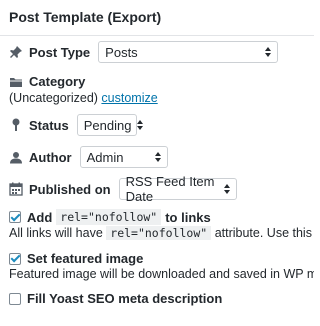 Image resolution: width=320 pixels, height=326 pixels. Describe the element at coordinates (264, 233) in the screenshot. I see `nofollow-desc-post: attribute. Use this option only` at that location.